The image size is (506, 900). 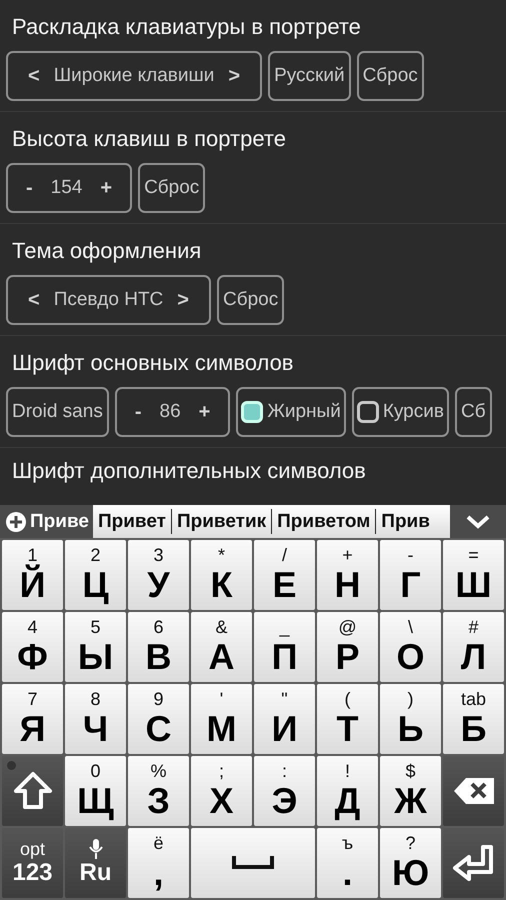 I want to click on key-hint: &, so click(x=221, y=627).